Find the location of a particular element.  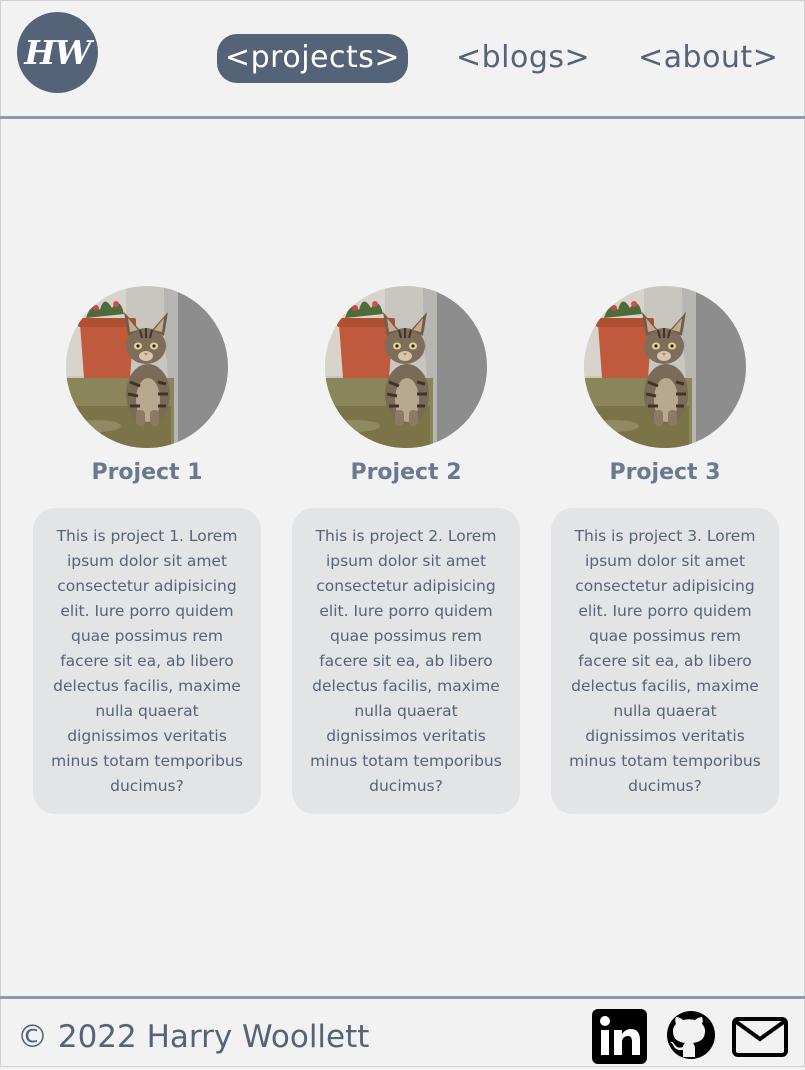

nav-projects-link: <projects> is located at coordinates (313, 58).